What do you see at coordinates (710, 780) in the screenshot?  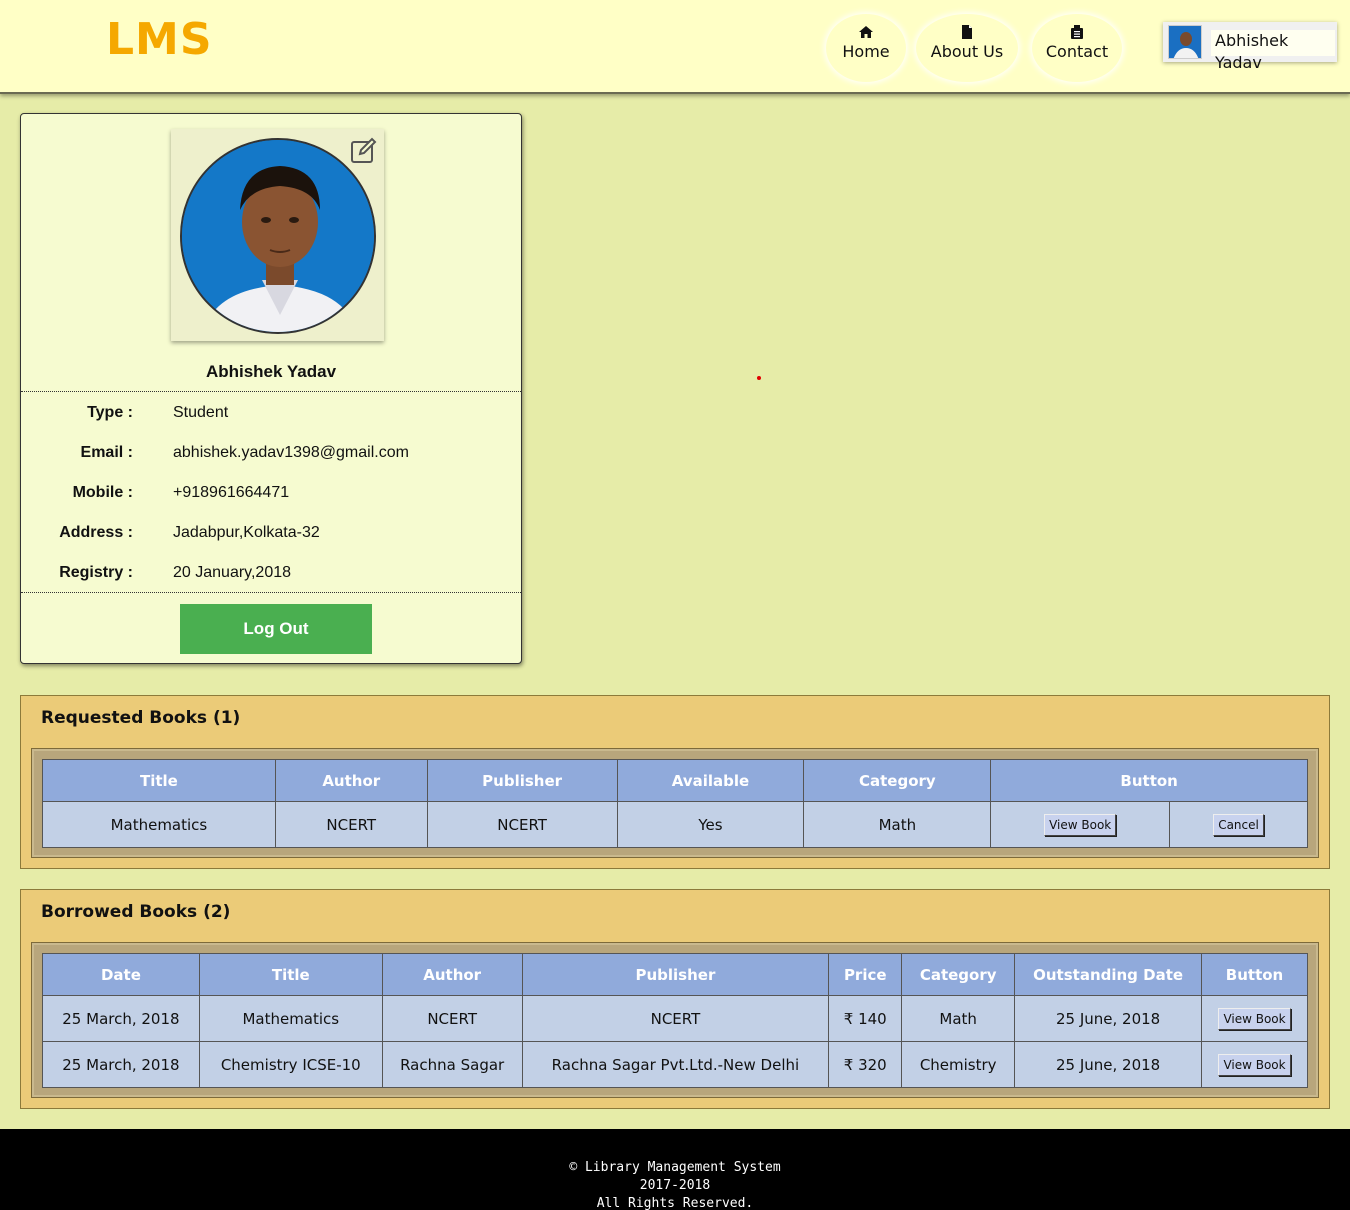 I see `column-header: Available` at bounding box center [710, 780].